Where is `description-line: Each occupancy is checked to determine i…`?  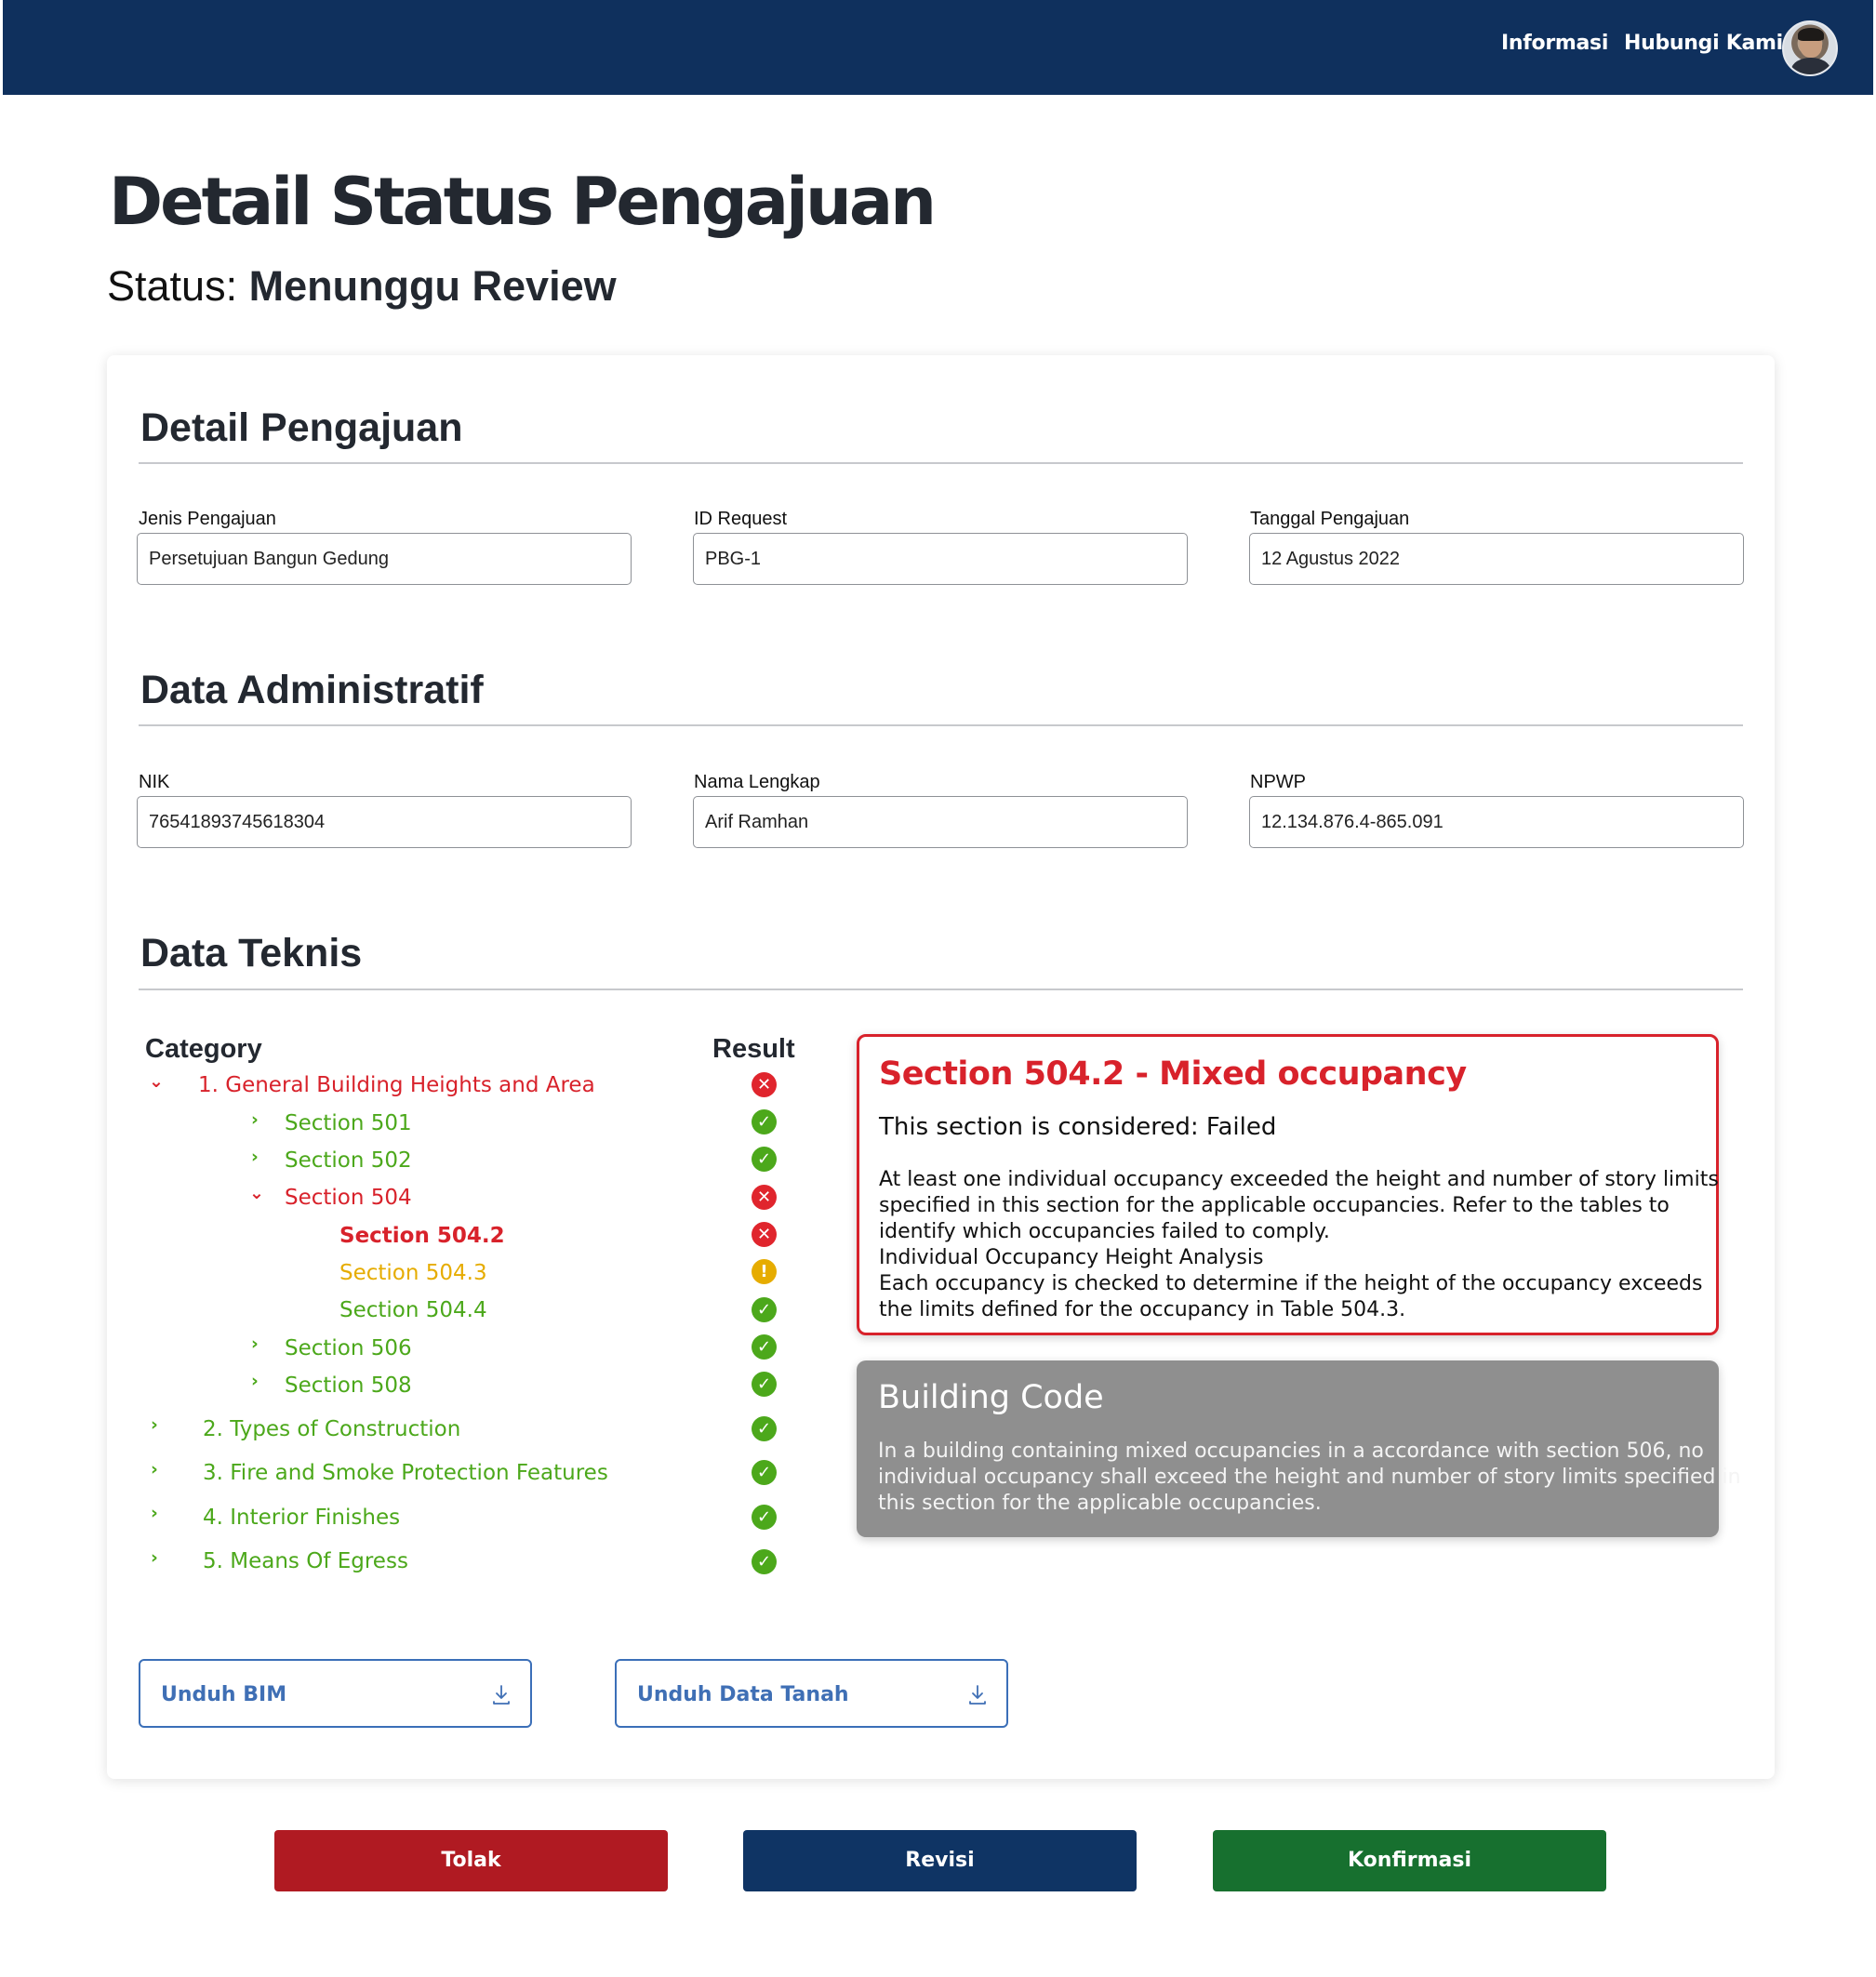
description-line: Each occupancy is checked to determine i… is located at coordinates (1291, 1283).